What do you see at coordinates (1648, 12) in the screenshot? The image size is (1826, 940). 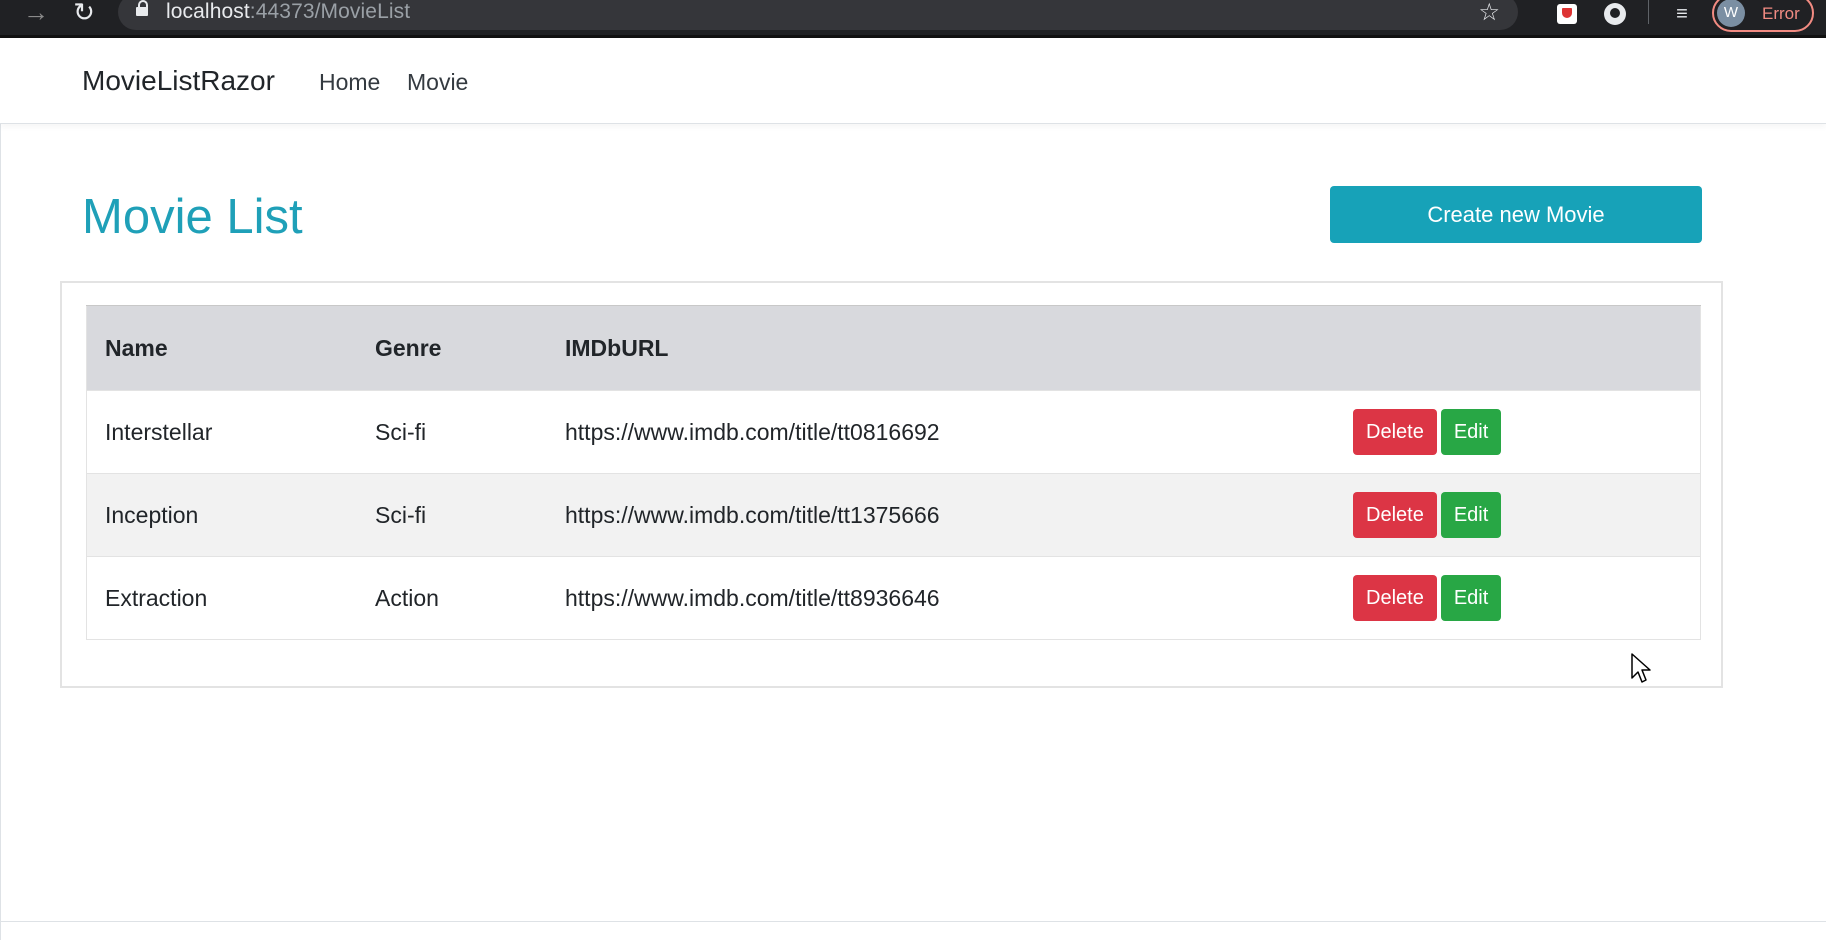 I see `toolbar-divider` at bounding box center [1648, 12].